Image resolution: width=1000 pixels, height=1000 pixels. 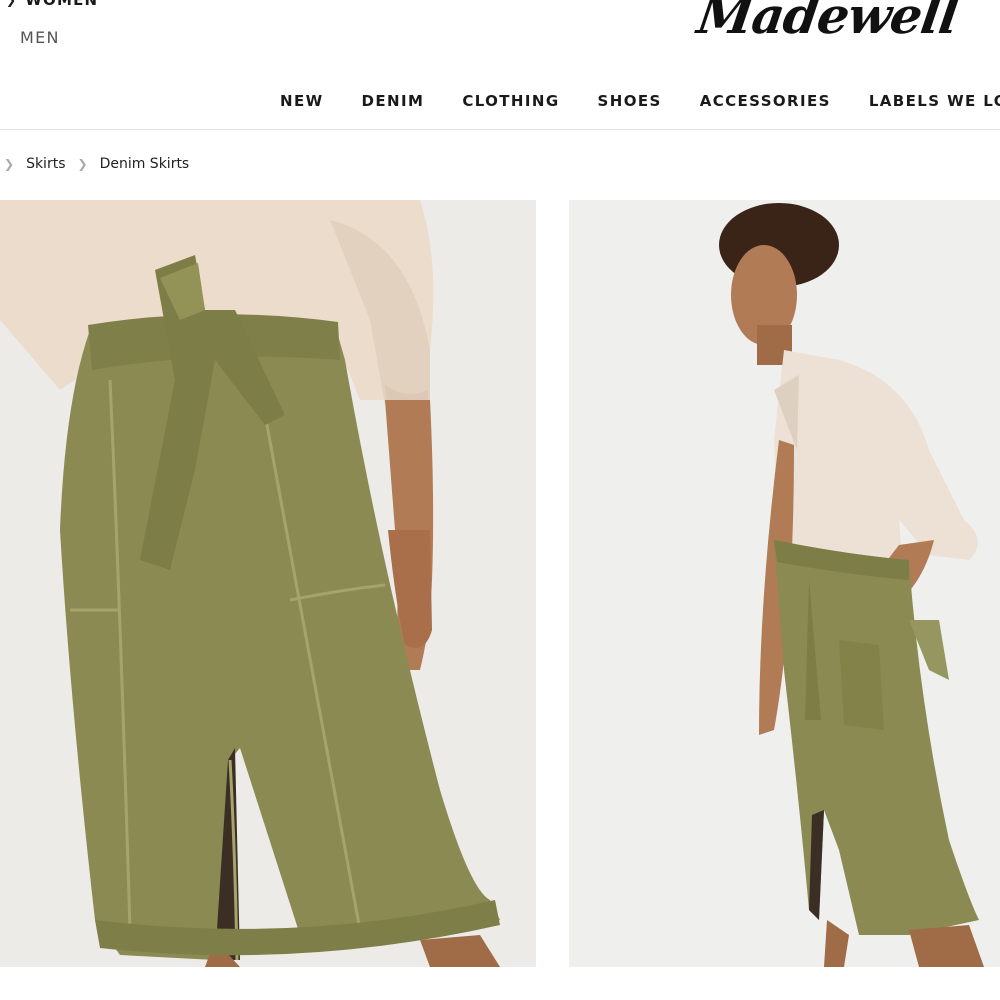 What do you see at coordinates (61, 4) in the screenshot?
I see `gender-women-link: WOMEN` at bounding box center [61, 4].